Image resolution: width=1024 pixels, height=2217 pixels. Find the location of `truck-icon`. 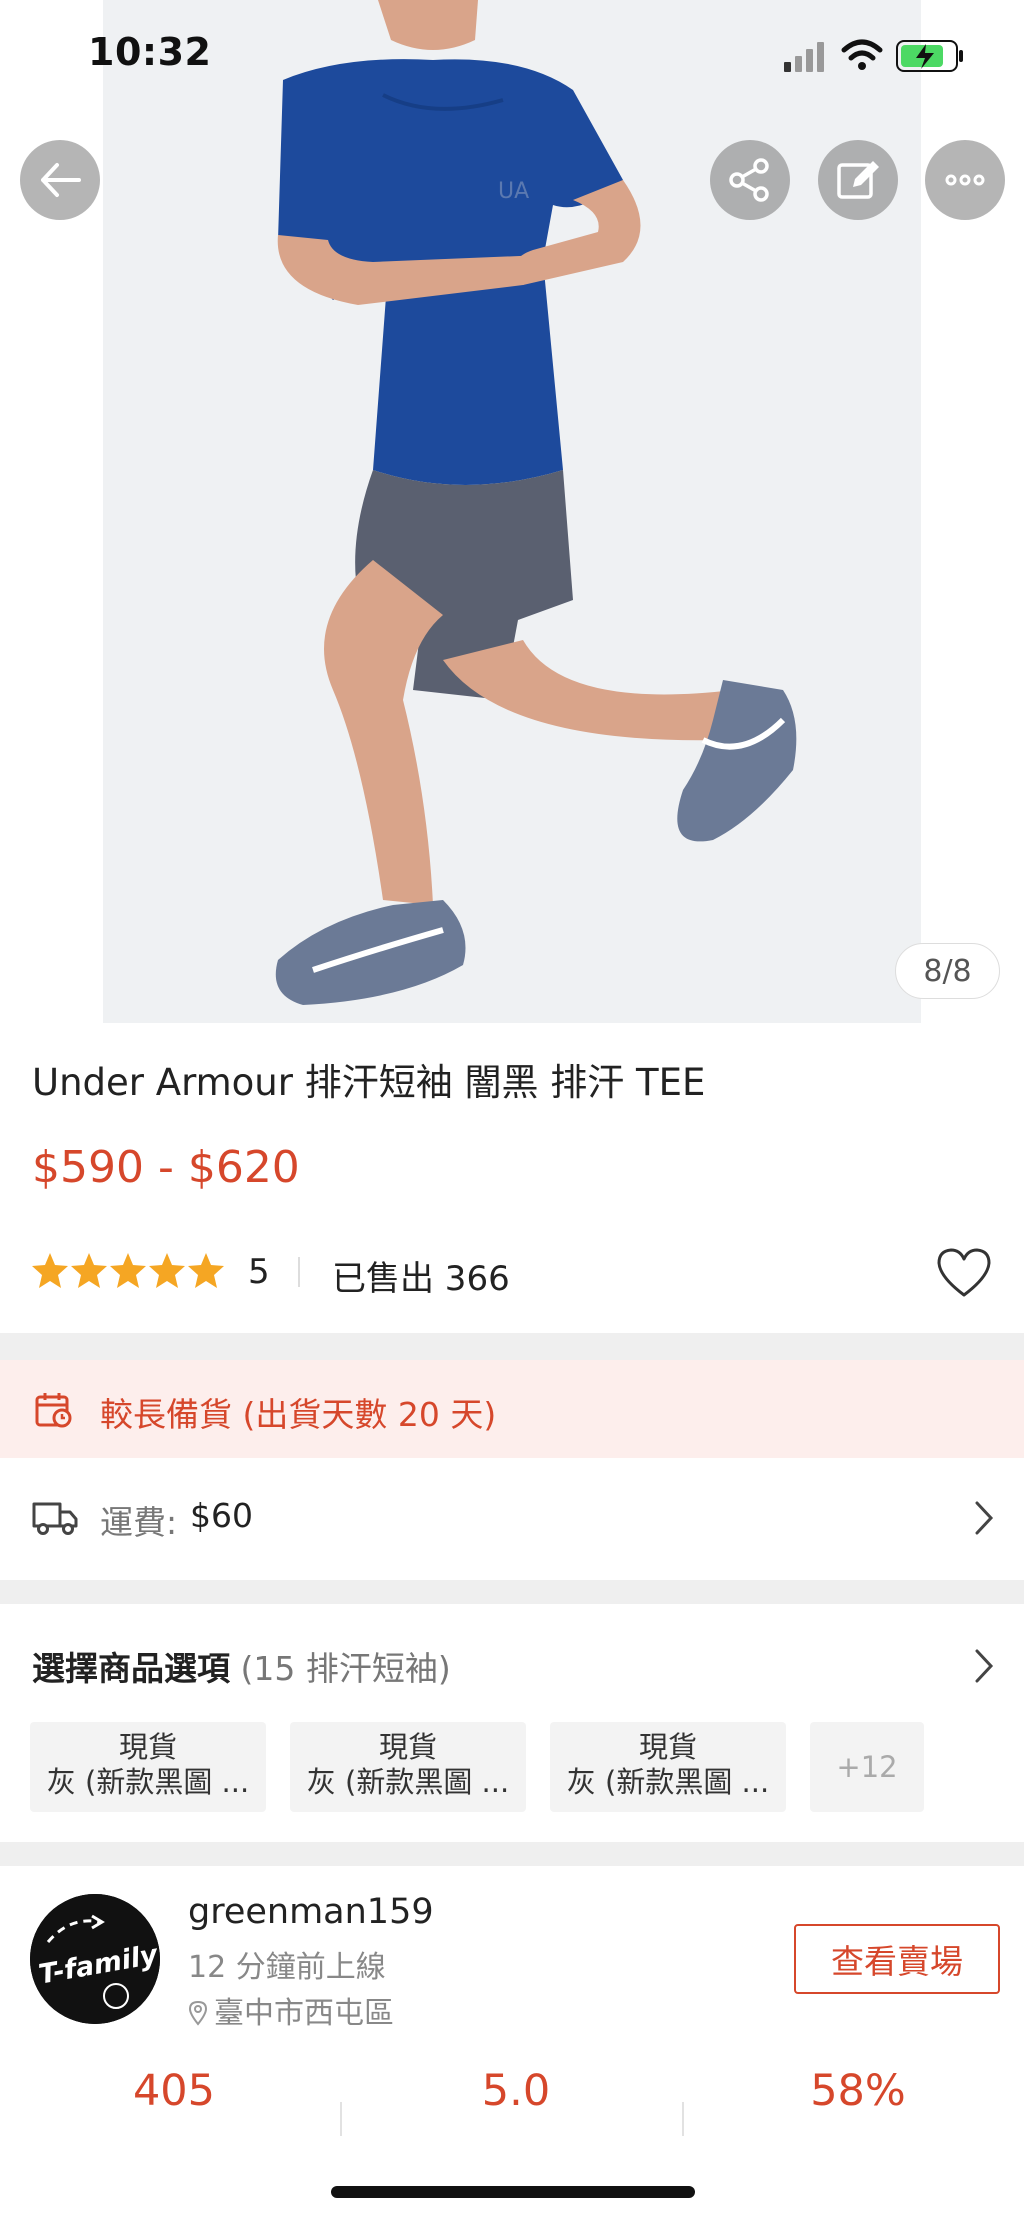

truck-icon is located at coordinates (55, 1518).